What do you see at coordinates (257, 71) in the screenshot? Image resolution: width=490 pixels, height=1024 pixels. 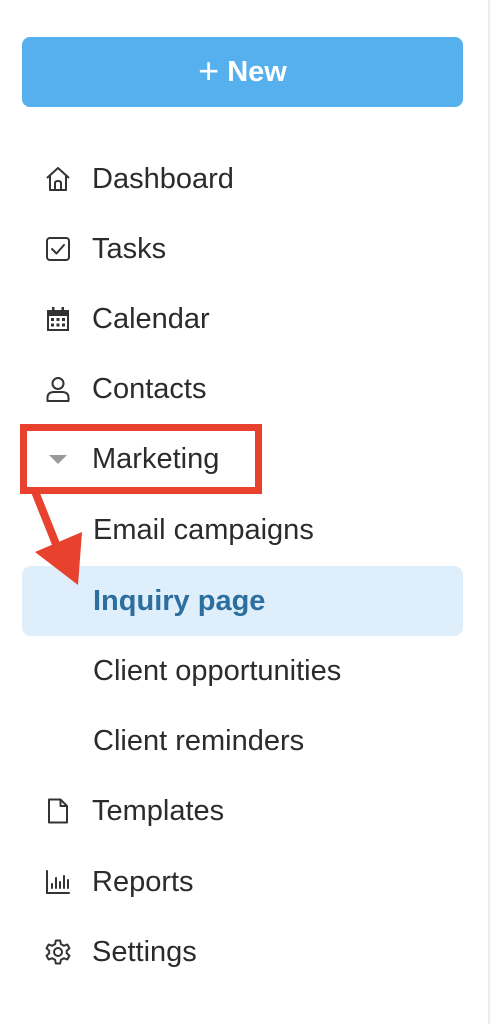 I see `new-button-label: New` at bounding box center [257, 71].